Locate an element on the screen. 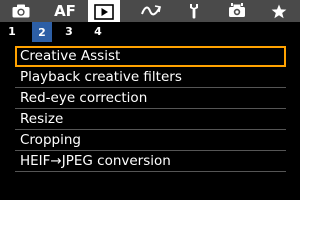 Image resolution: width=320 pixels, height=240 pixels. tab-wireless is located at coordinates (151, 11).